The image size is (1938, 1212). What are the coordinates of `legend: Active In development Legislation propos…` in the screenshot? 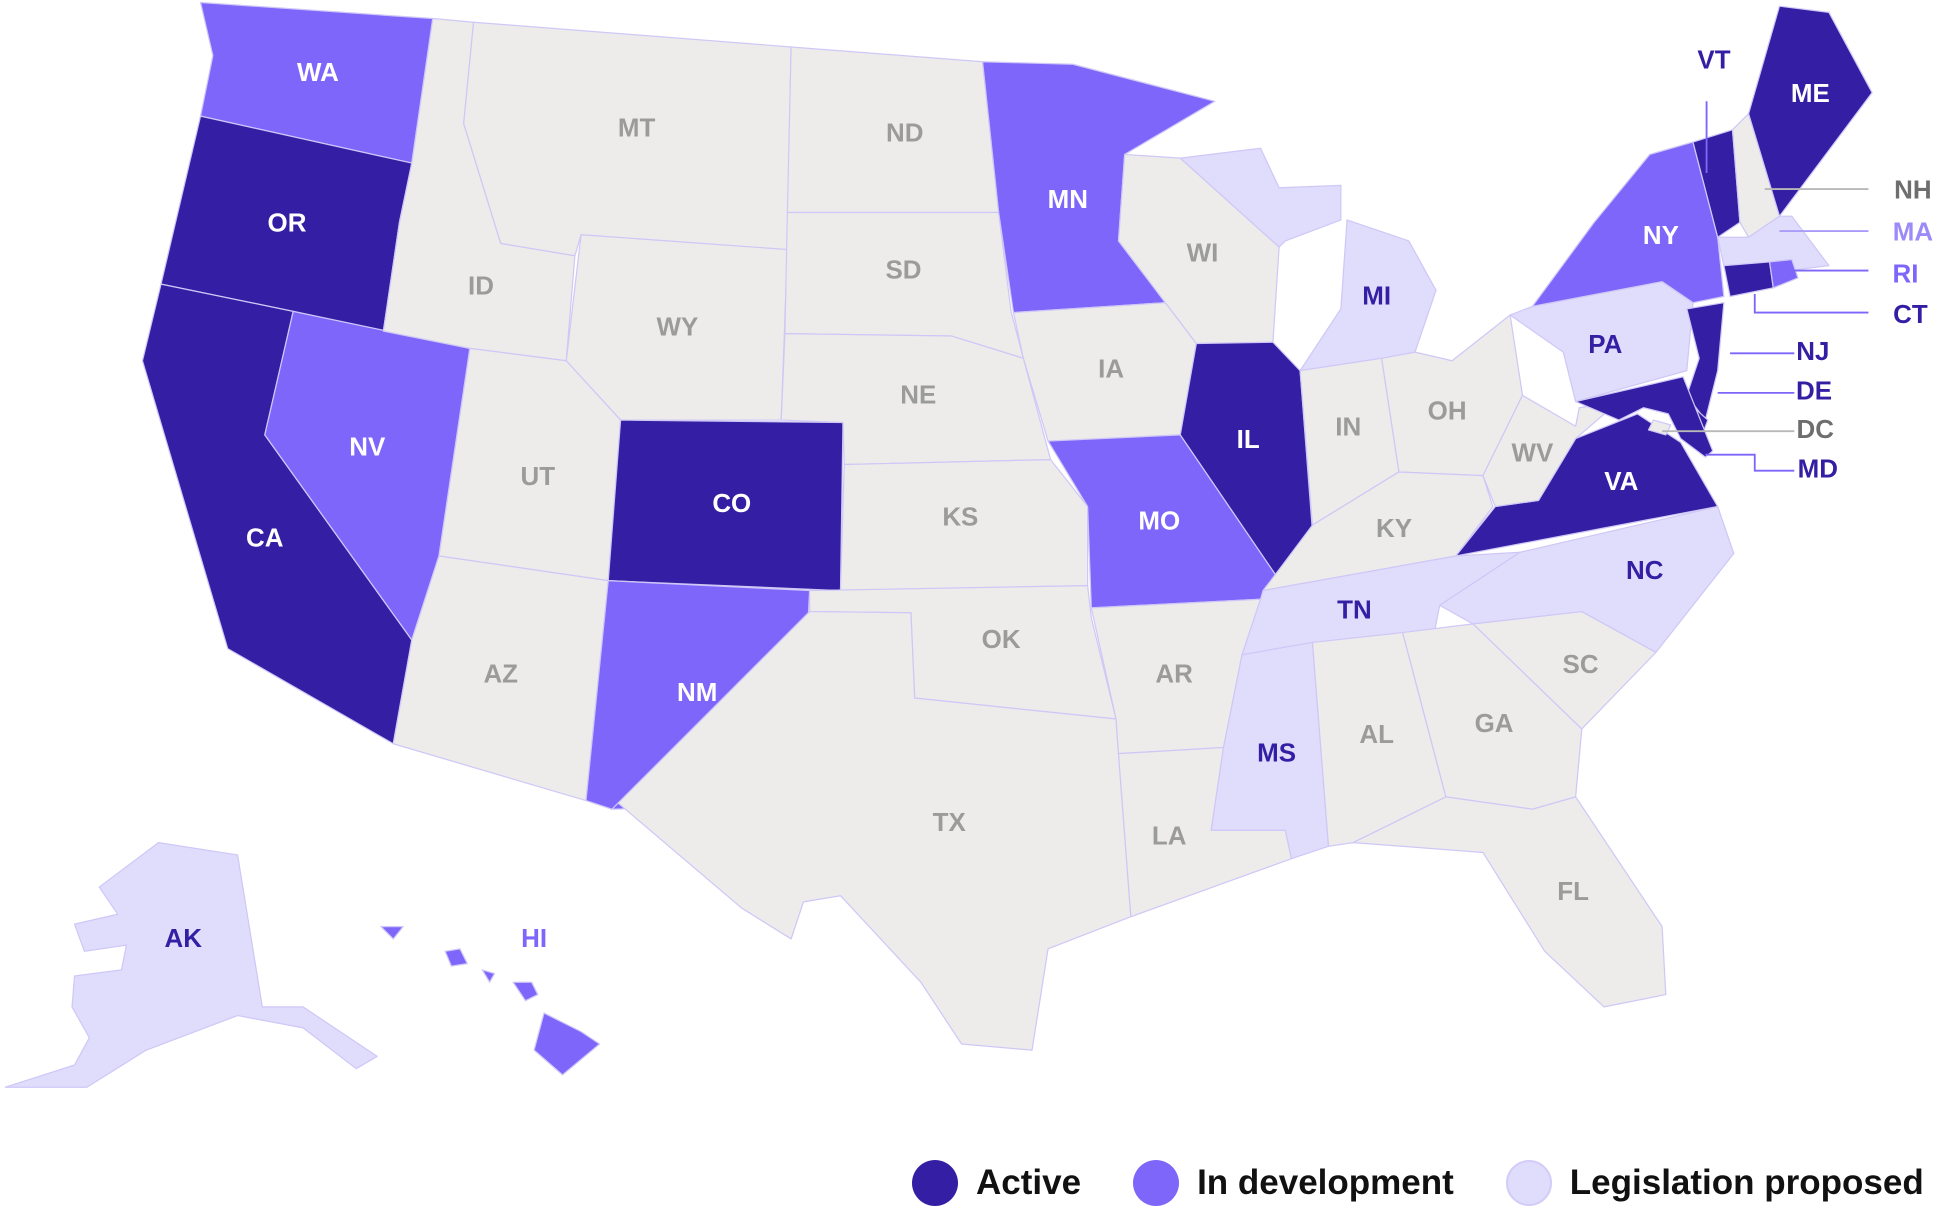 It's located at (1418, 1183).